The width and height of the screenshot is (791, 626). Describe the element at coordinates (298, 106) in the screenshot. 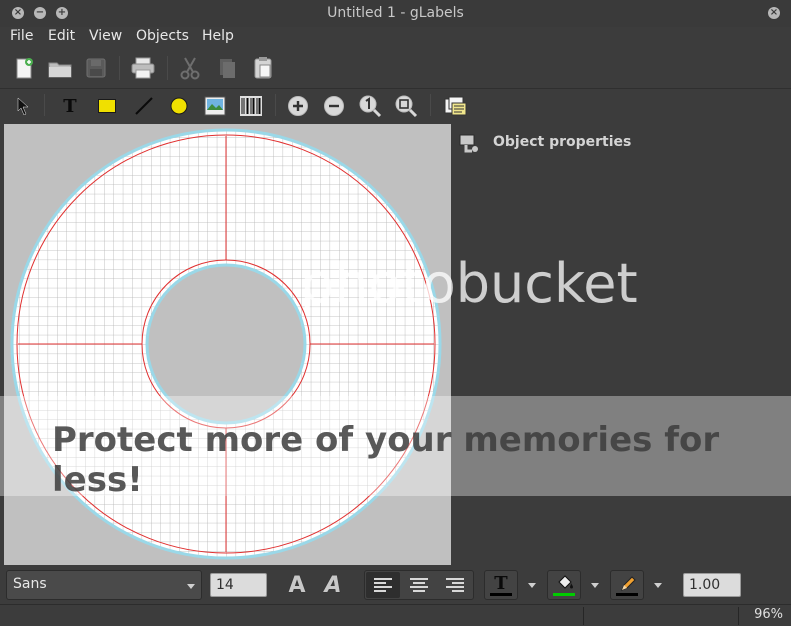

I see `zoom-in-icon` at that location.